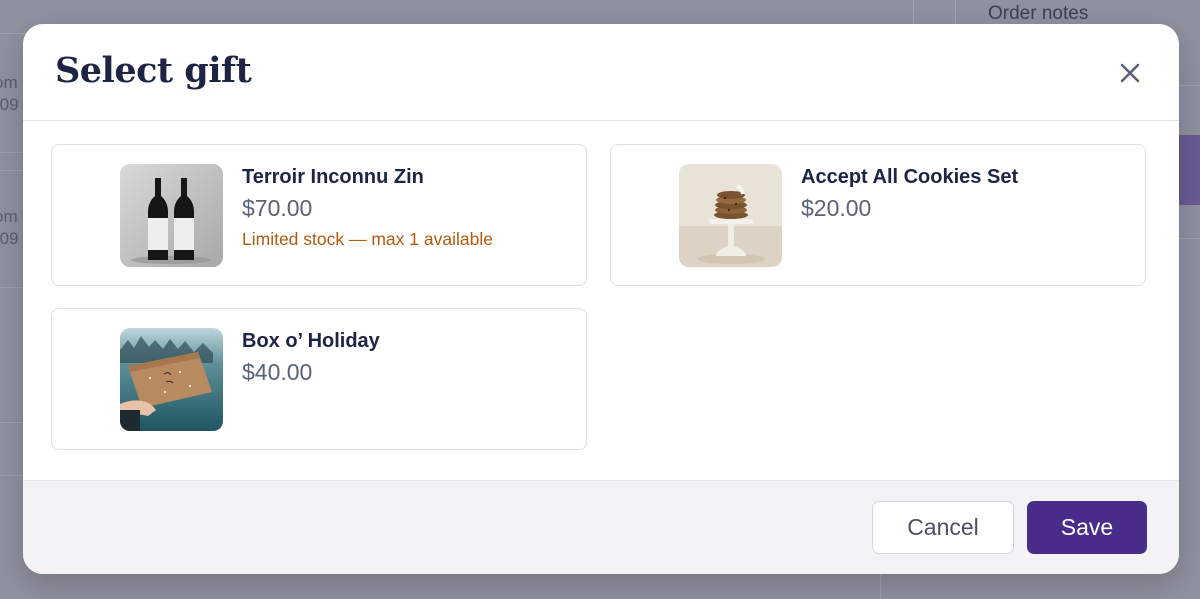 This screenshot has width=1200, height=599. Describe the element at coordinates (910, 177) in the screenshot. I see `gift-name: Accept All Cookies Set` at that location.